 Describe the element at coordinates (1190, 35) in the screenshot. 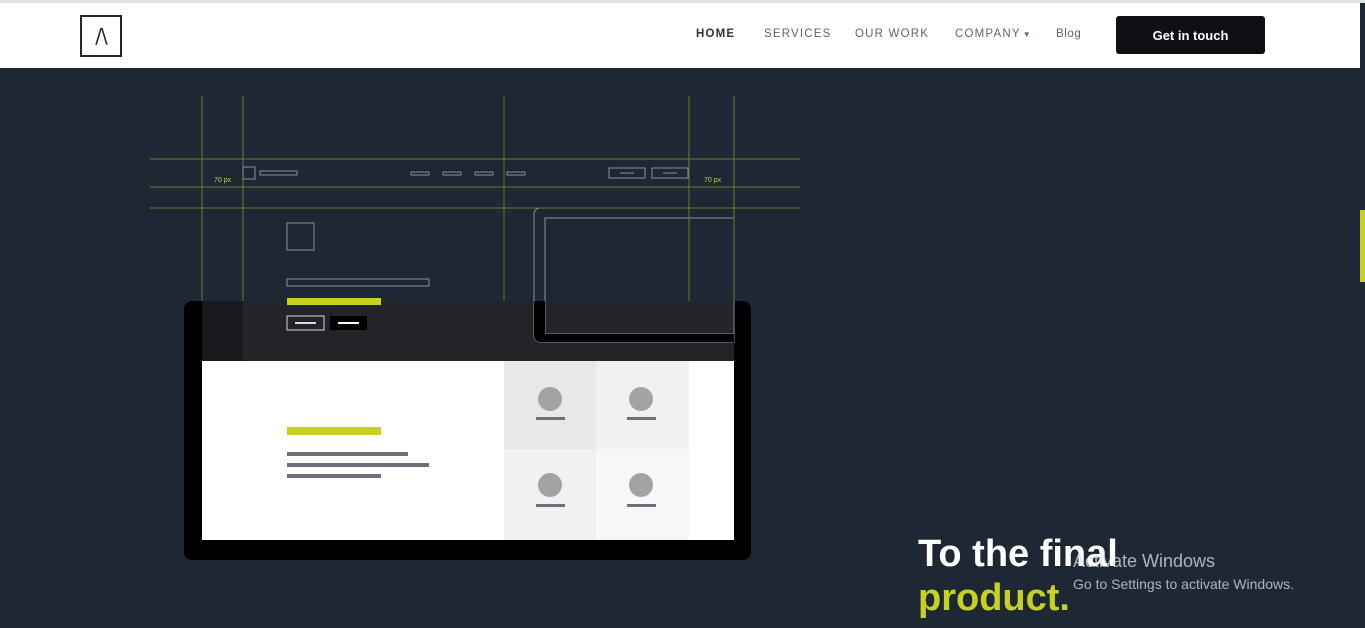

I see `get-in-touch-button: Get in touch` at that location.